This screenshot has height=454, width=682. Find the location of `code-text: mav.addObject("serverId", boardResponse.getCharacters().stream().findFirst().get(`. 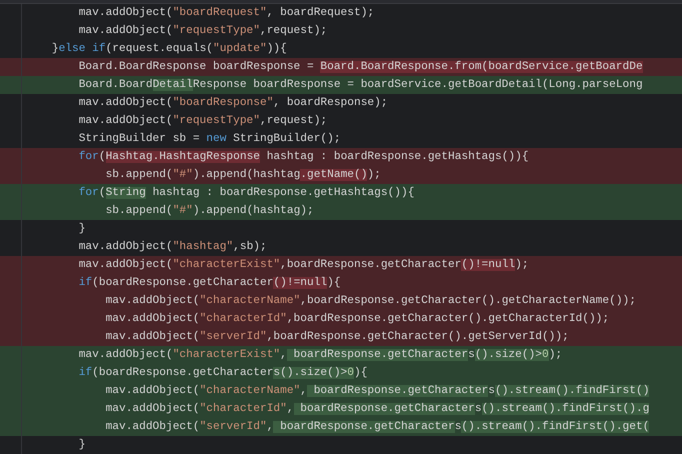

code-text: mav.addObject("serverId", boardResponse.getCharacters().stream().findFirst().get( is located at coordinates (377, 427).